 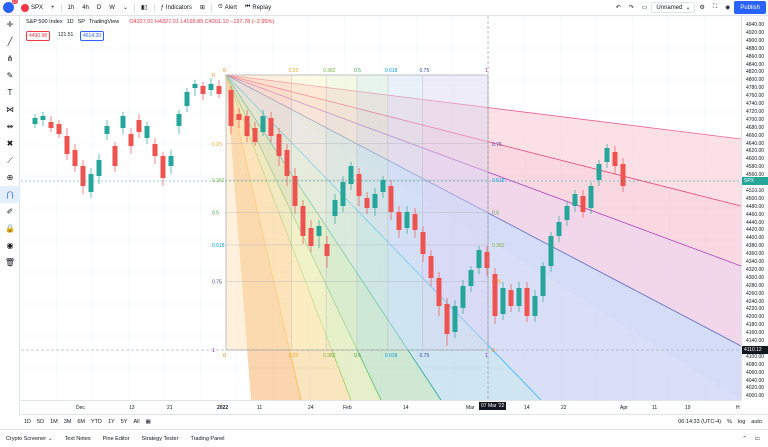 I want to click on interval-dropdown: ⌄, so click(x=125, y=8).